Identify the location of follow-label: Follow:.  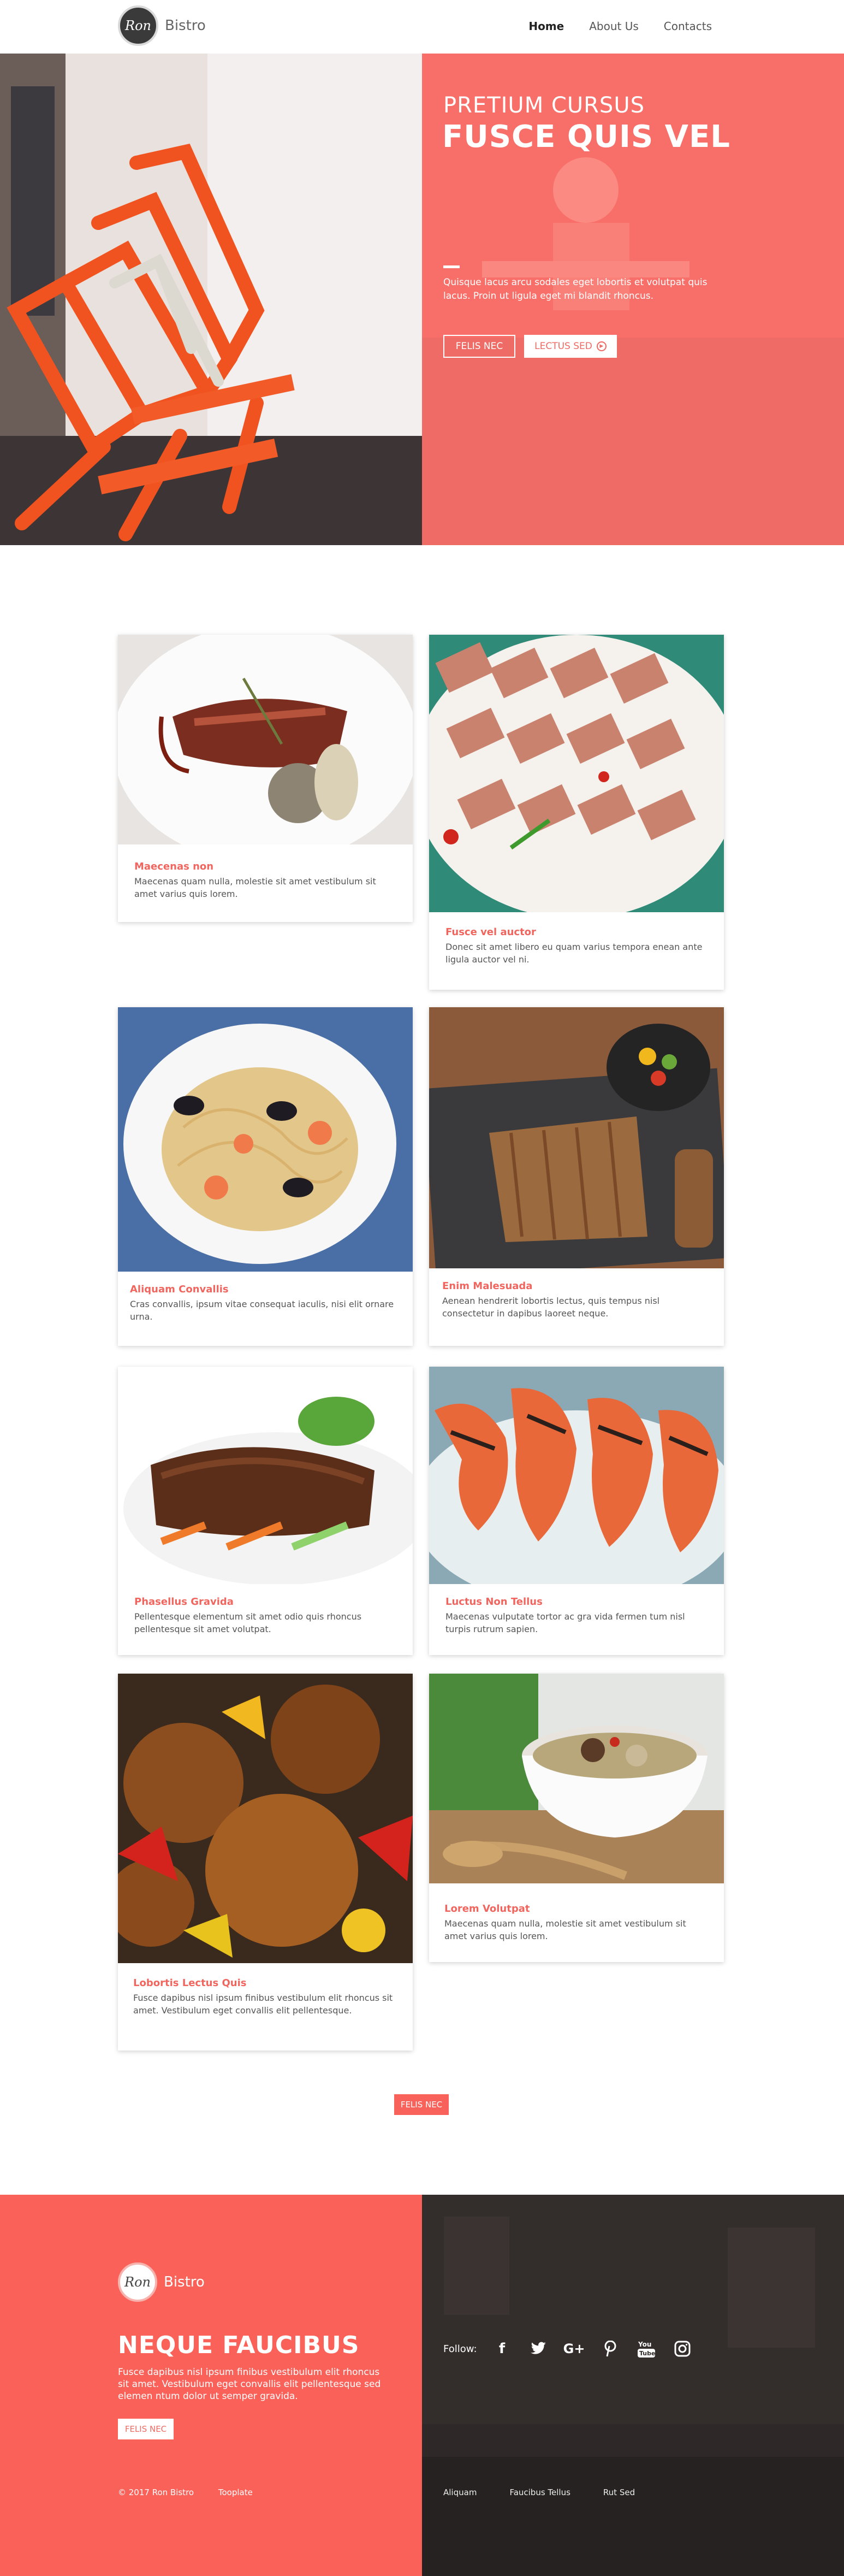
(460, 2349).